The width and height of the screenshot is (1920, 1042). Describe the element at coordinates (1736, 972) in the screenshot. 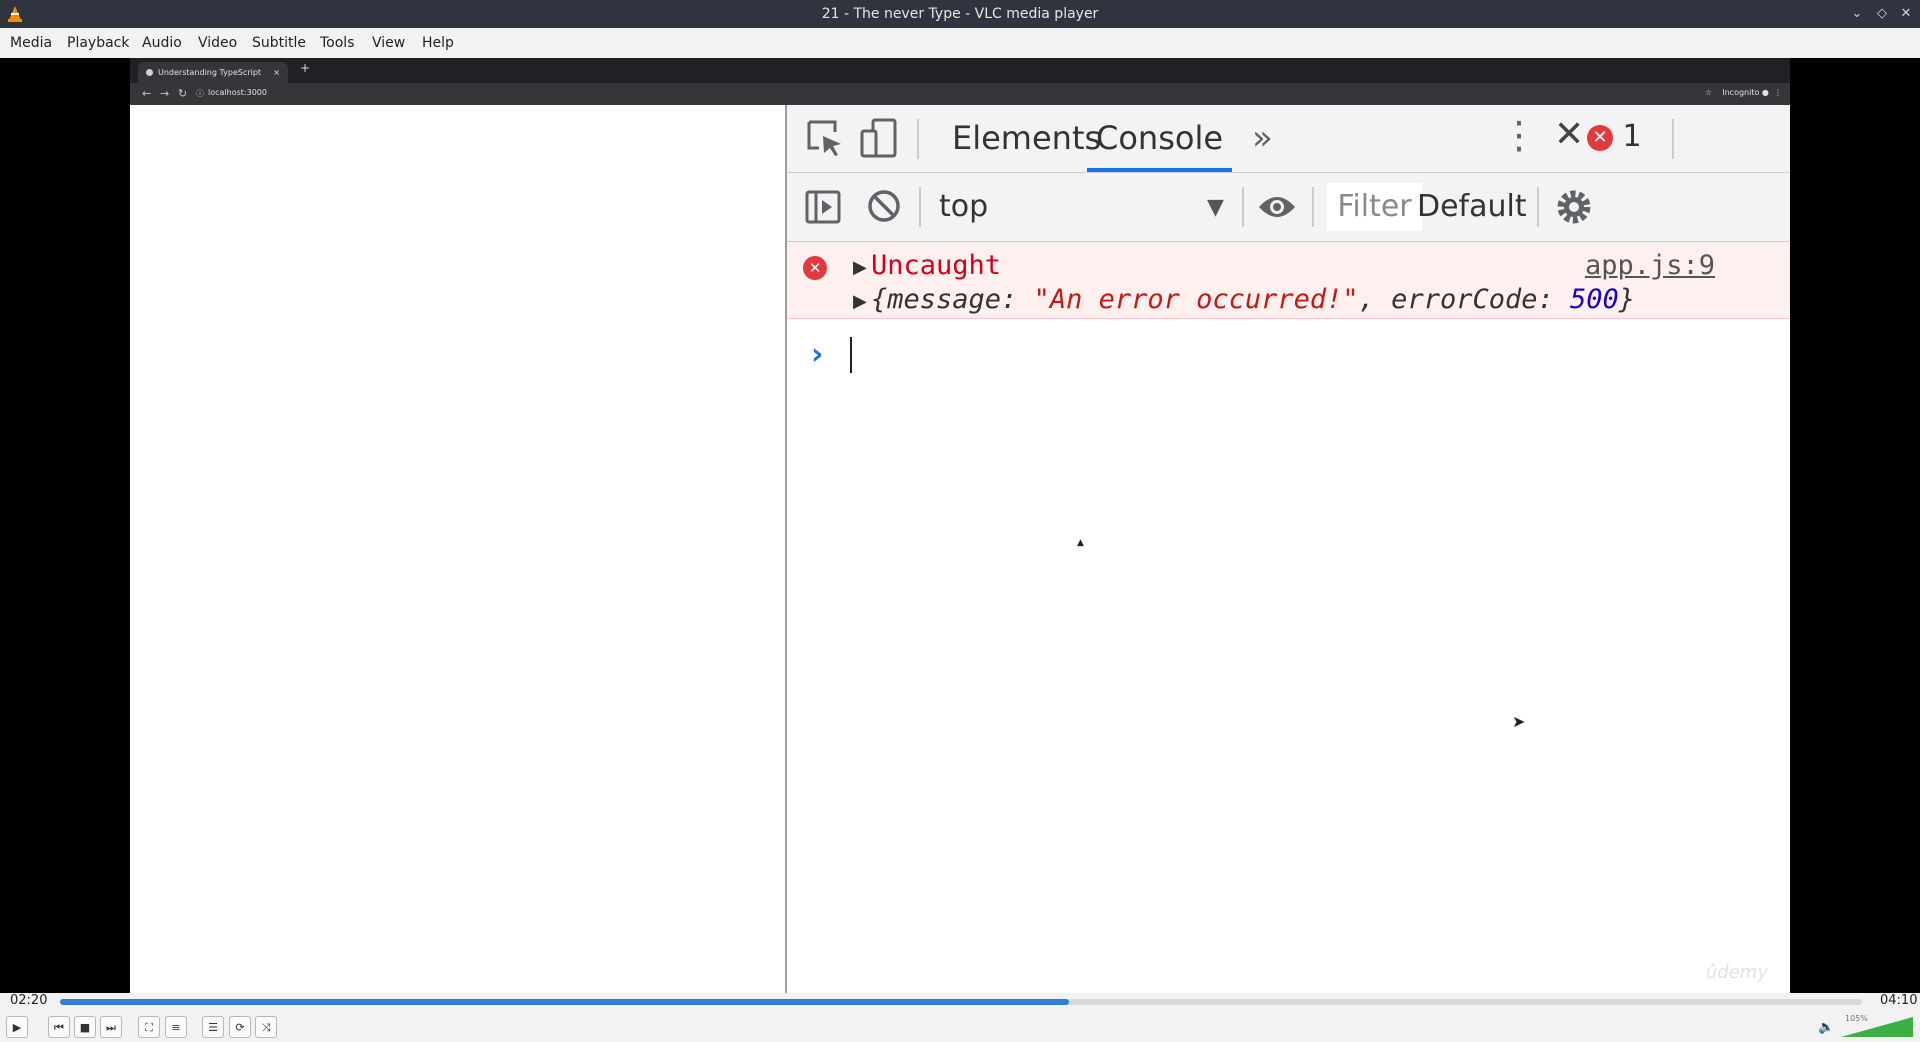

I see `udemy-watermark: ûdemy` at that location.